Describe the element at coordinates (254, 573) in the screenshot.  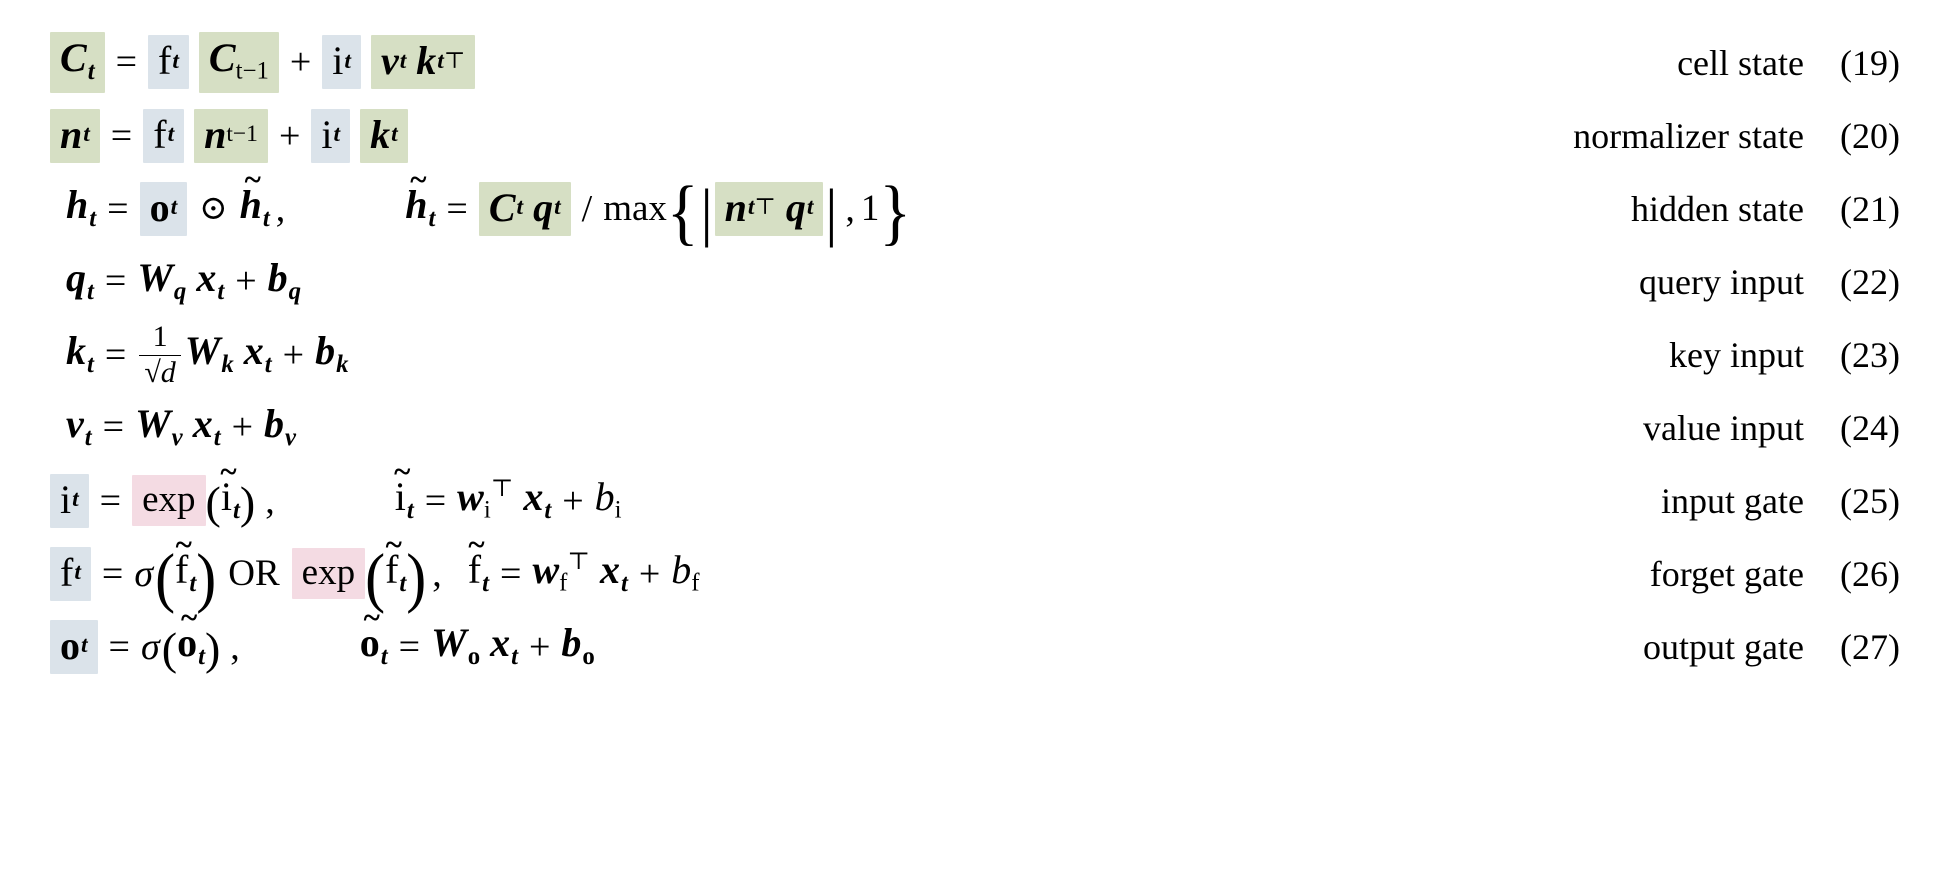
I see `conjunction-or: OR` at that location.